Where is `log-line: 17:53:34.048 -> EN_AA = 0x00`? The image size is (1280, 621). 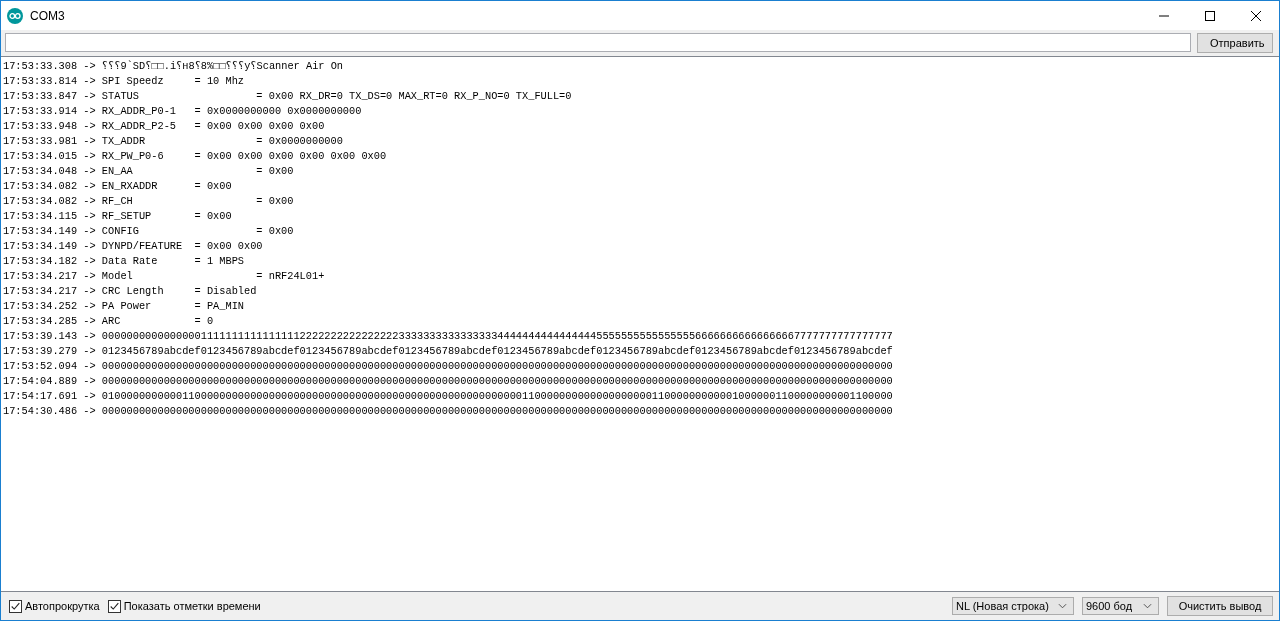
log-line: 17:53:34.048 -> EN_AA = 0x00 is located at coordinates (148, 171).